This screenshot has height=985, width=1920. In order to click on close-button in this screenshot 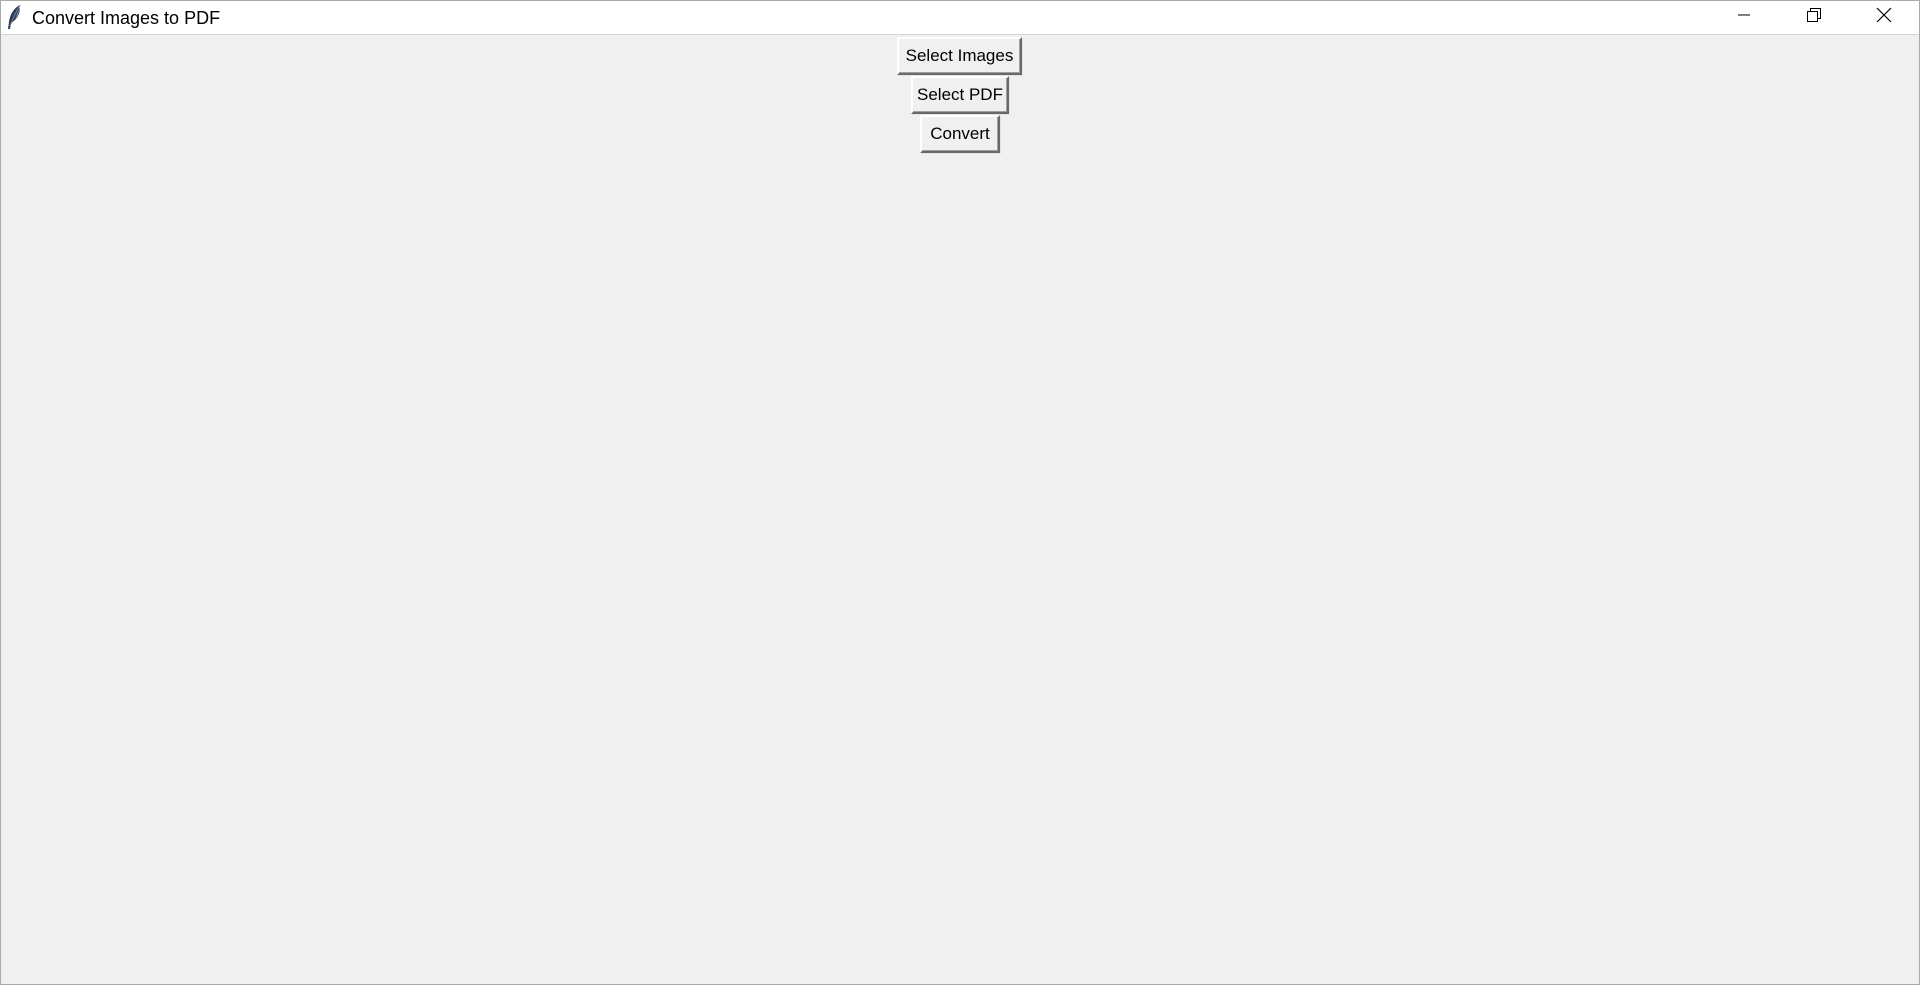, I will do `click(1884, 17)`.